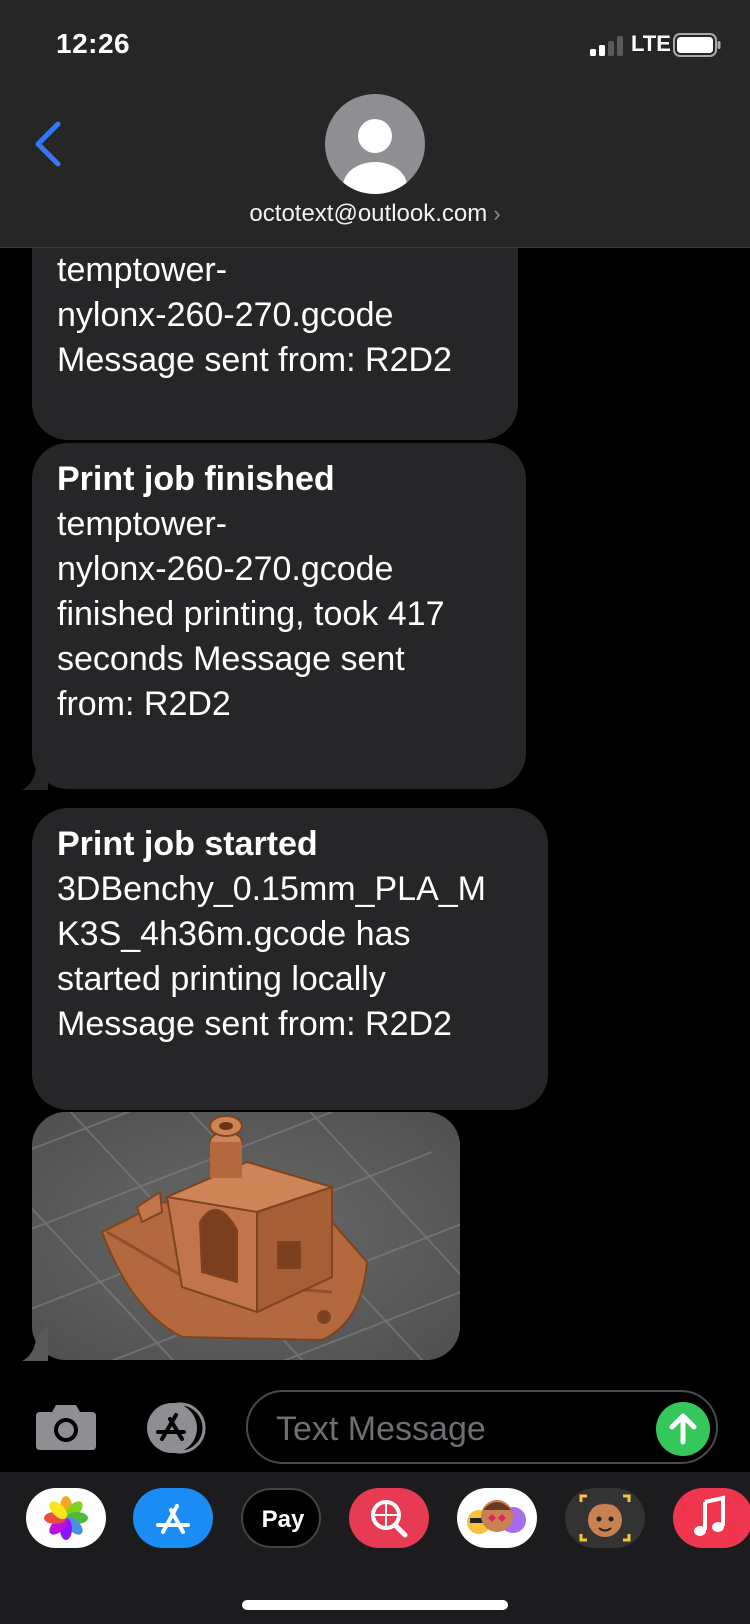 The width and height of the screenshot is (750, 1624). I want to click on app-store-drawer-icon, so click(176, 1428).